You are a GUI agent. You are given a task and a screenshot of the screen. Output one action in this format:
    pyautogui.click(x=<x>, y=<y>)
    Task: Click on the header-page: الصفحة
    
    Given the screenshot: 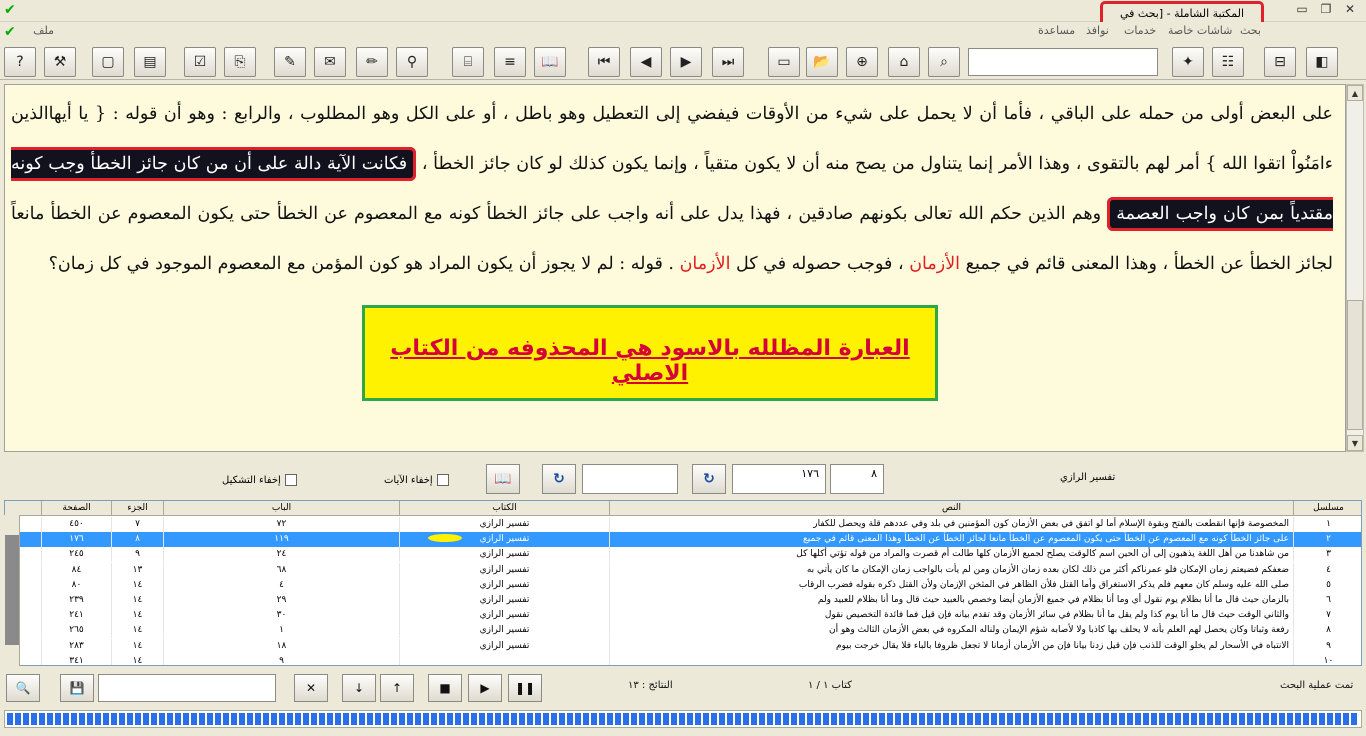 What is the action you would take?
    pyautogui.click(x=76, y=508)
    